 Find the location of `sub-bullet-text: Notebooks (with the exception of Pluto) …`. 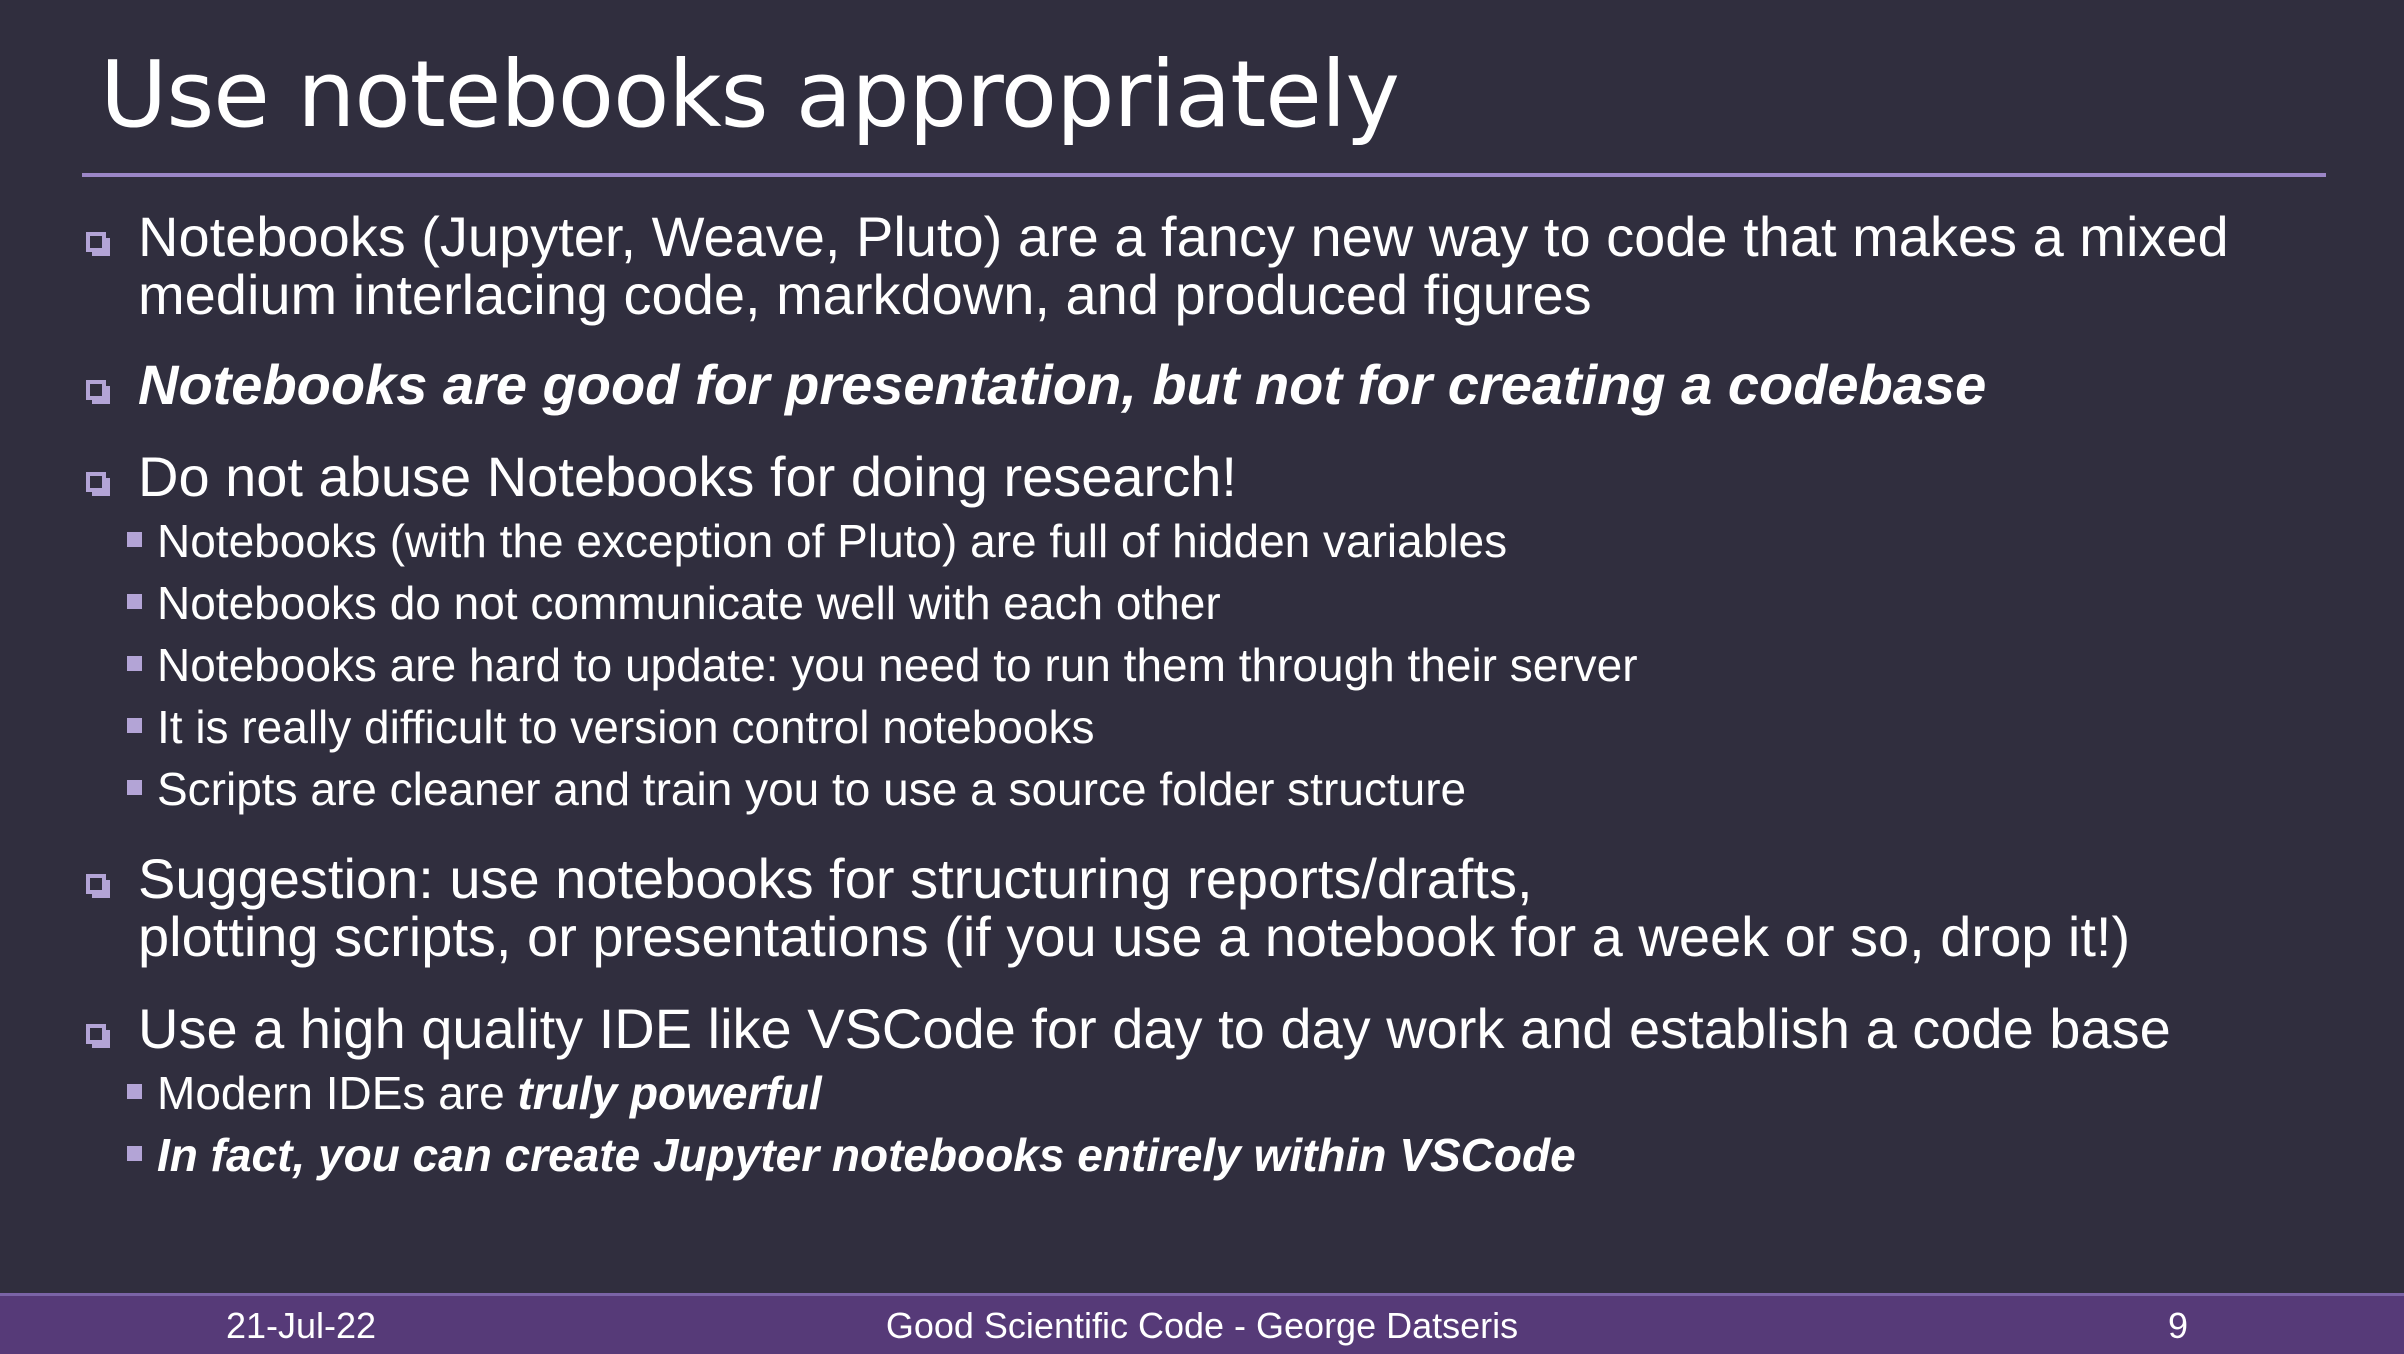

sub-bullet-text: Notebooks (with the exception of Pluto) … is located at coordinates (832, 541).